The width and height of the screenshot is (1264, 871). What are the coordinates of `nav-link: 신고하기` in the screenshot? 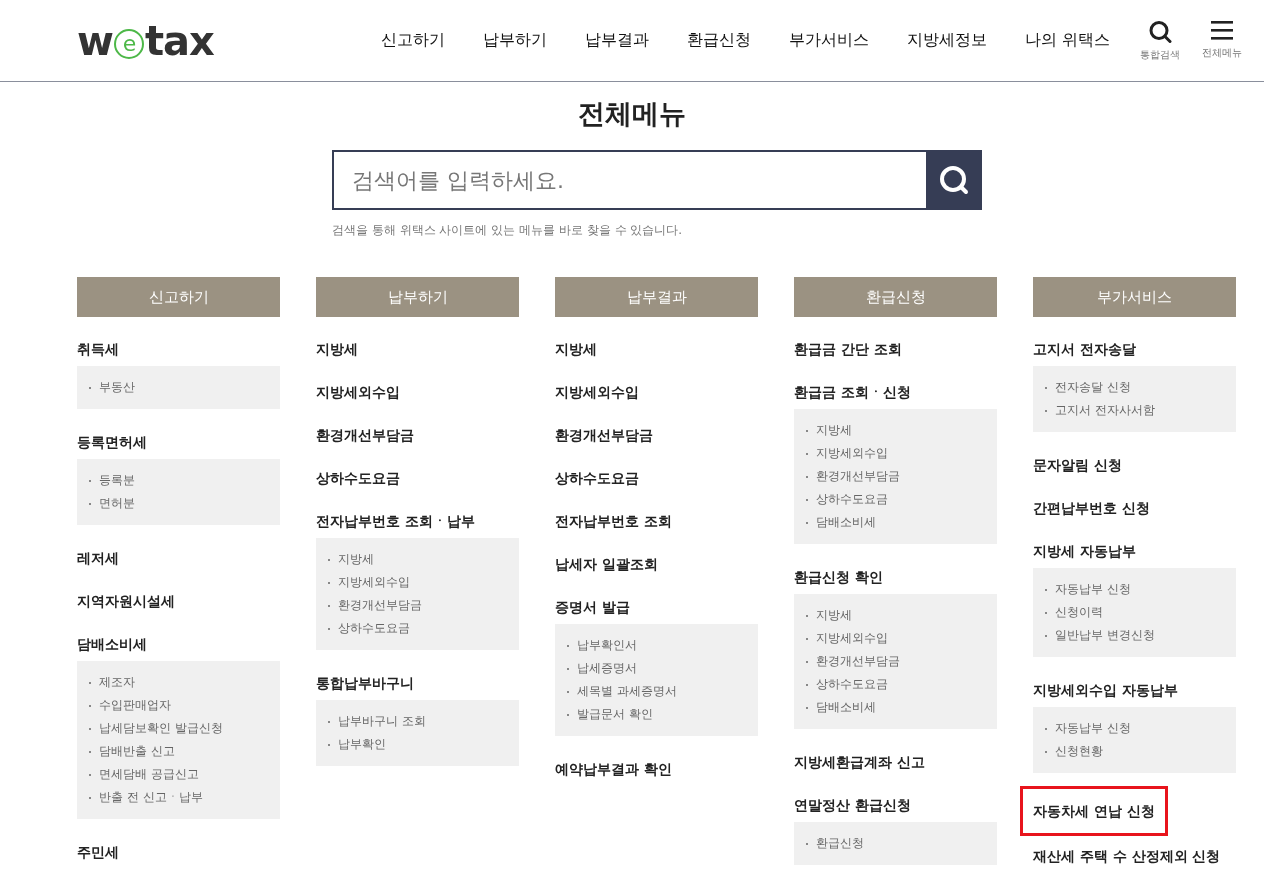 It's located at (412, 40).